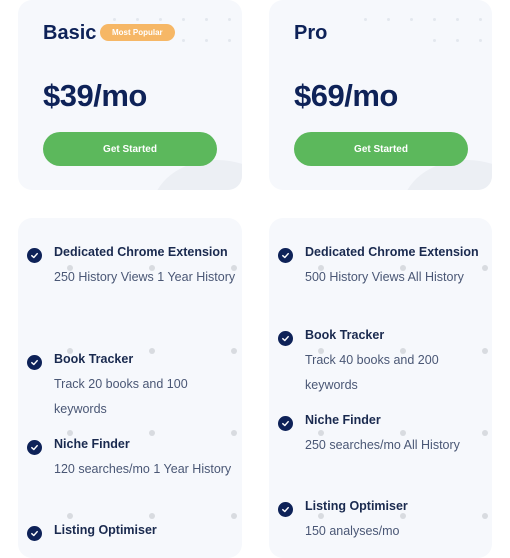 Image resolution: width=510 pixels, height=558 pixels. What do you see at coordinates (384, 277) in the screenshot?
I see `feature-description: 500 History Views All History` at bounding box center [384, 277].